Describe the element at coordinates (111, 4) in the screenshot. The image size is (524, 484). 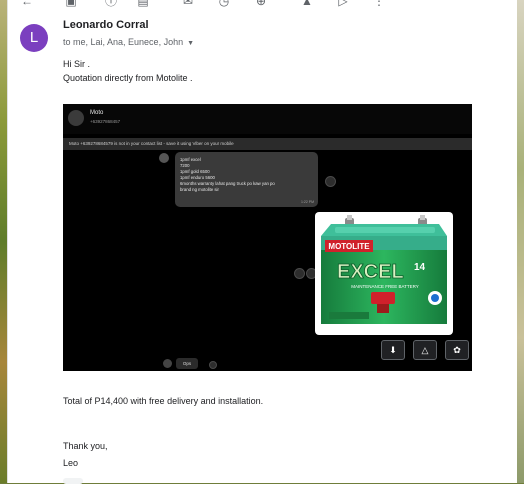
I see `report-icon: ⓘ` at that location.